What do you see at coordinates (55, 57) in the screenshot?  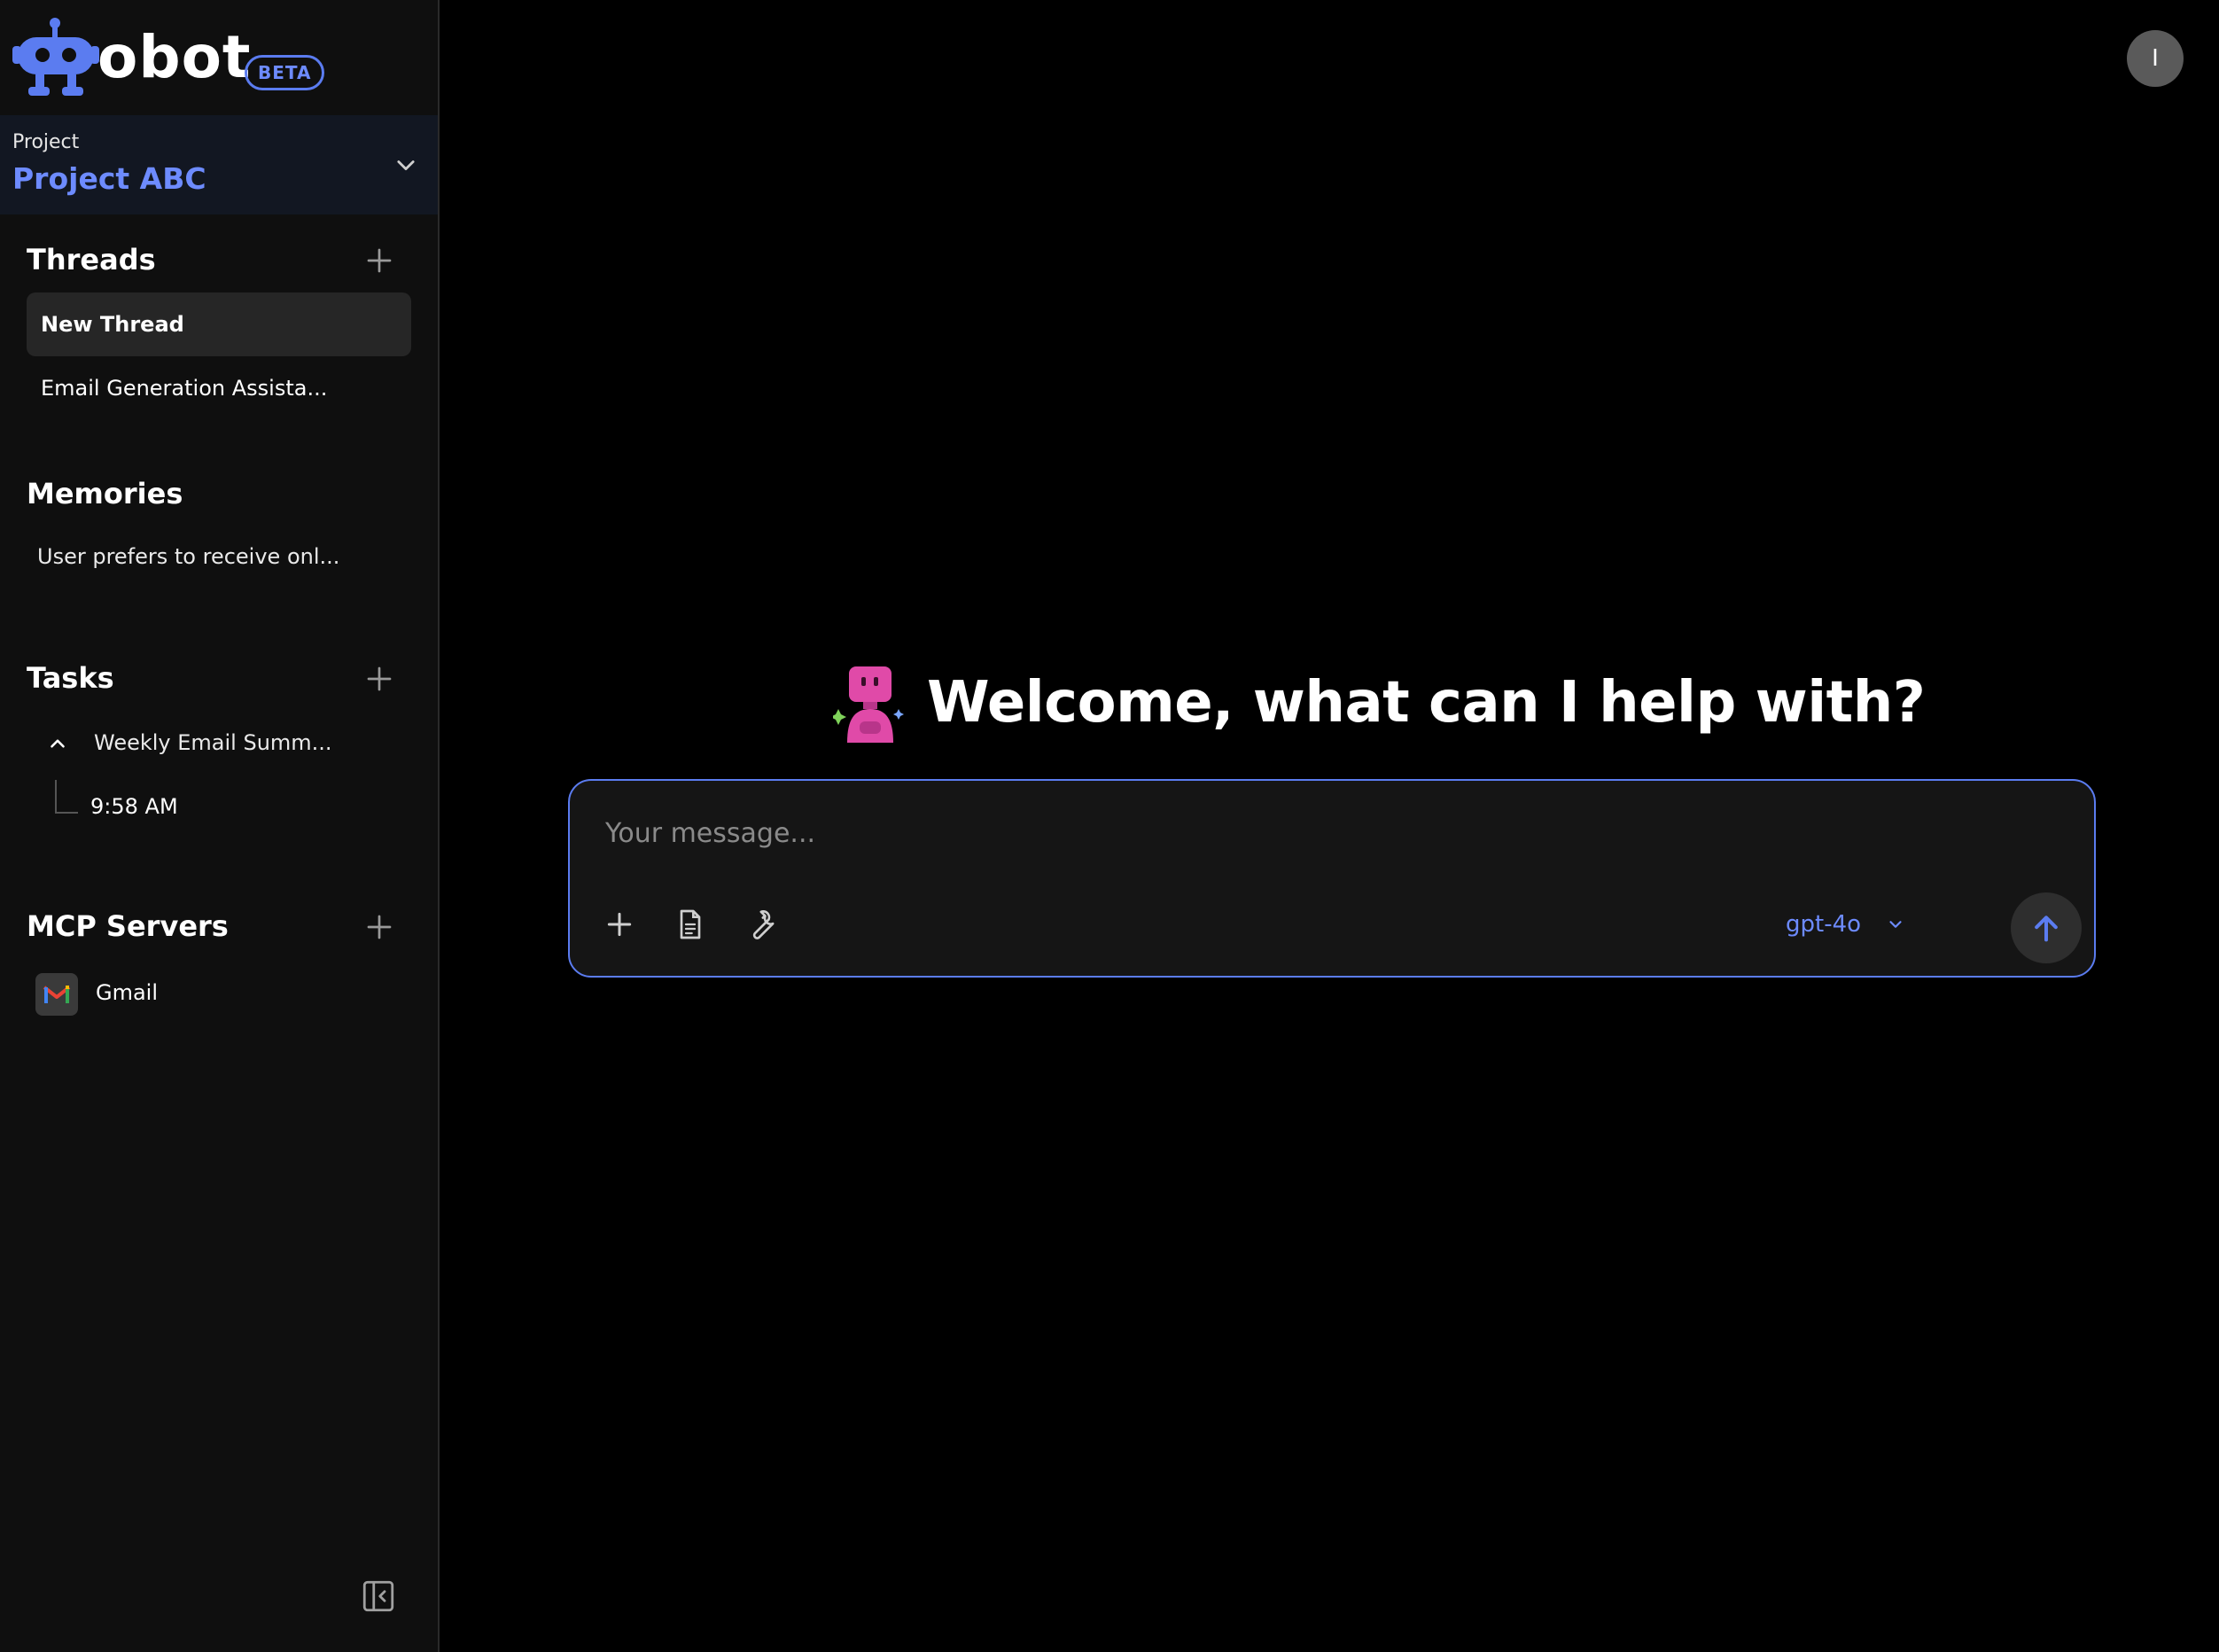 I see `robot-logo-icon` at bounding box center [55, 57].